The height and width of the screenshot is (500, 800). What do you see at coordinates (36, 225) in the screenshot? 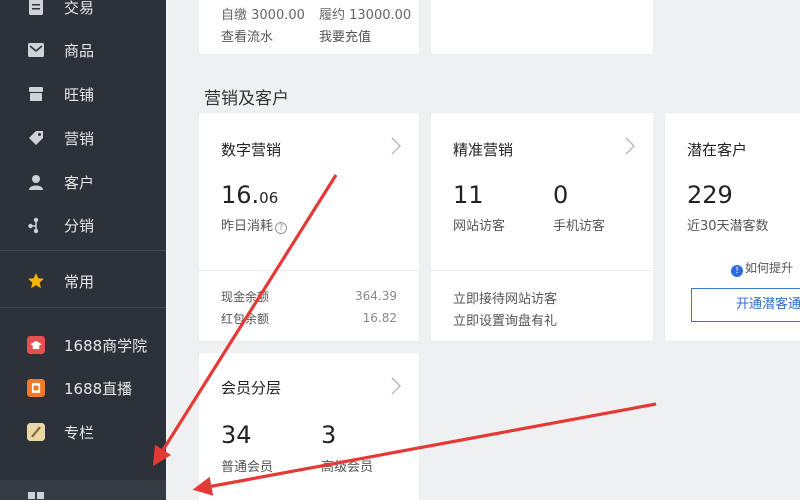
I see `share-icon` at bounding box center [36, 225].